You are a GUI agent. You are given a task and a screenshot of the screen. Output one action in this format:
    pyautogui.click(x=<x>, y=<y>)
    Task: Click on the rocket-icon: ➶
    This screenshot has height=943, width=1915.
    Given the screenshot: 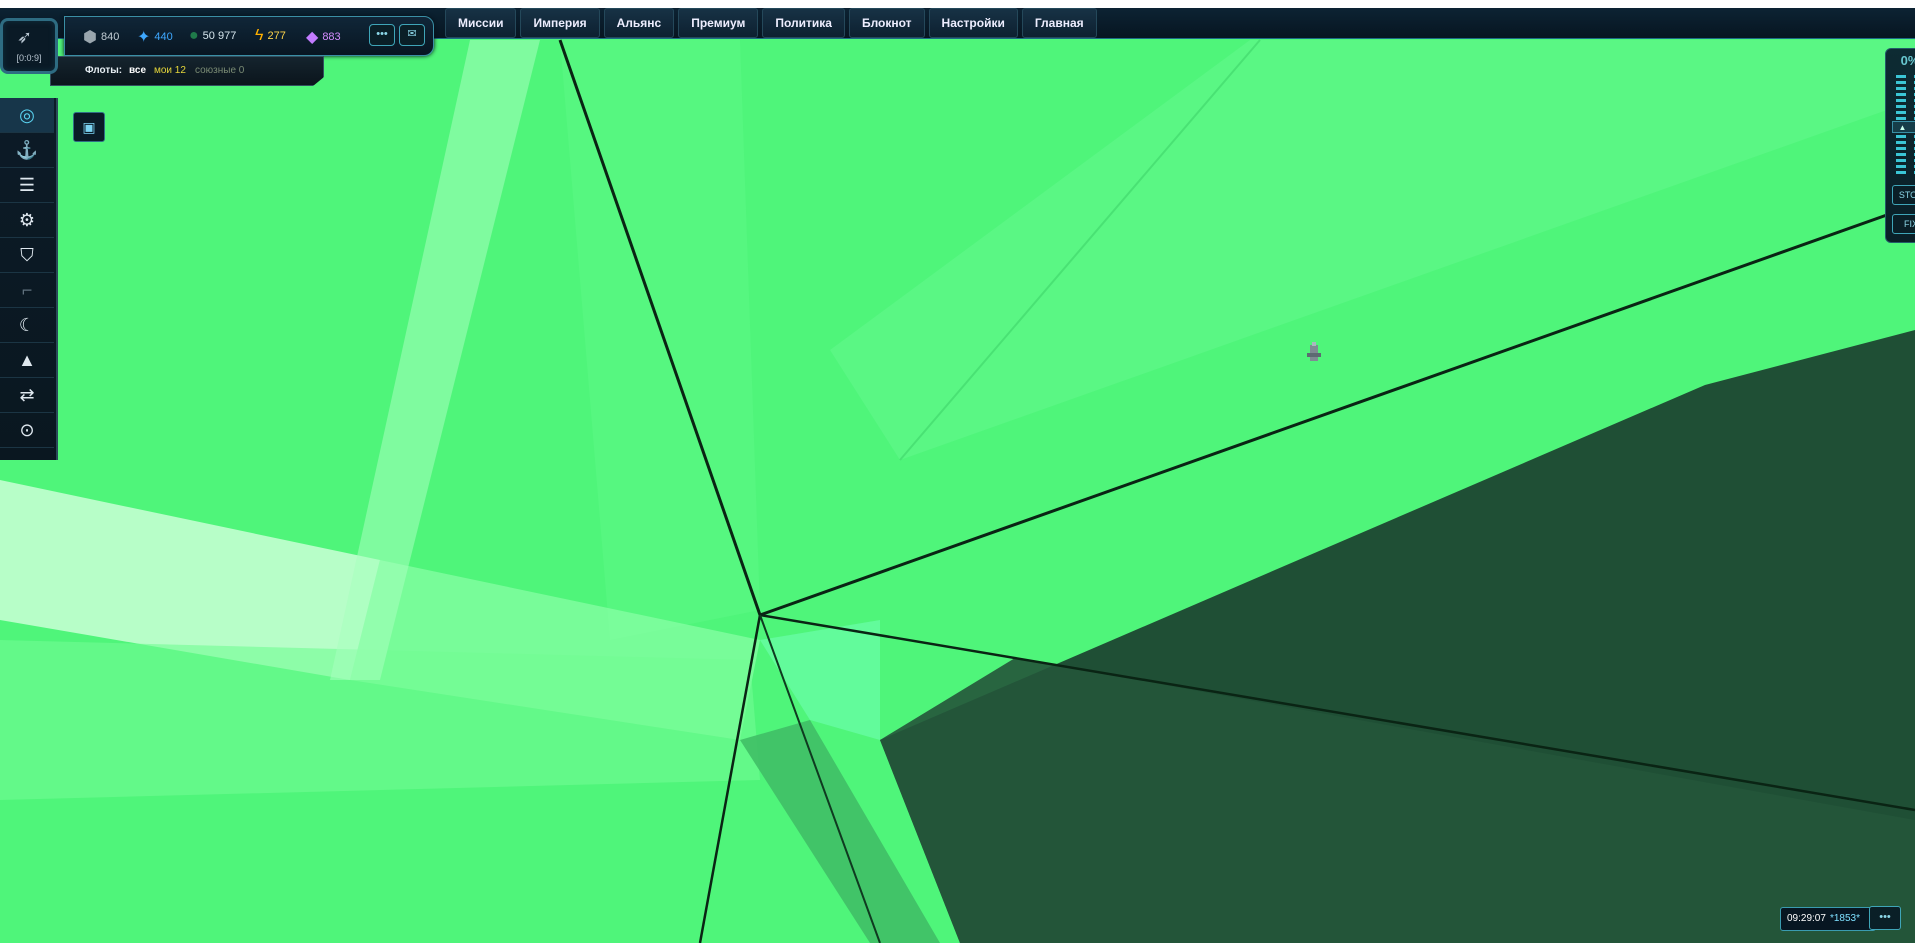 What is the action you would take?
    pyautogui.click(x=25, y=37)
    